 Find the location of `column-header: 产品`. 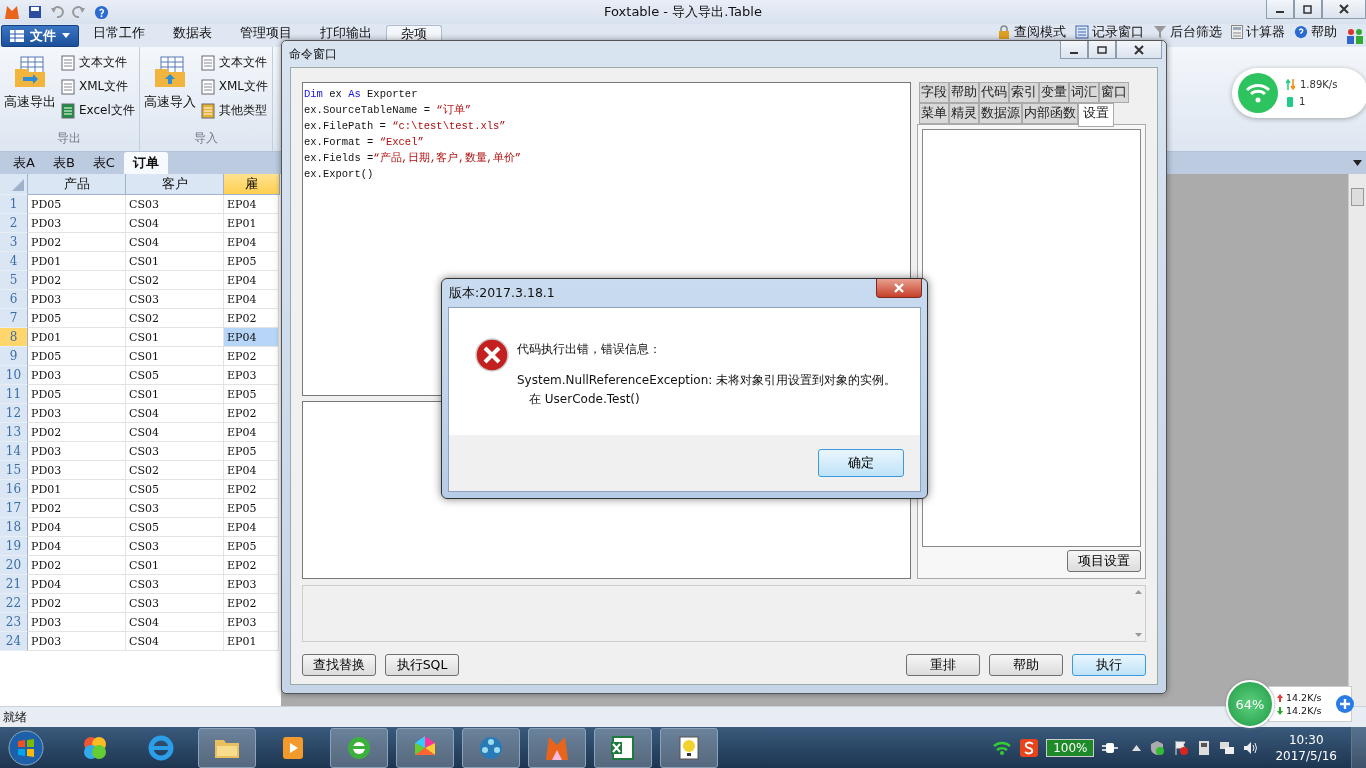

column-header: 产品 is located at coordinates (77, 184).